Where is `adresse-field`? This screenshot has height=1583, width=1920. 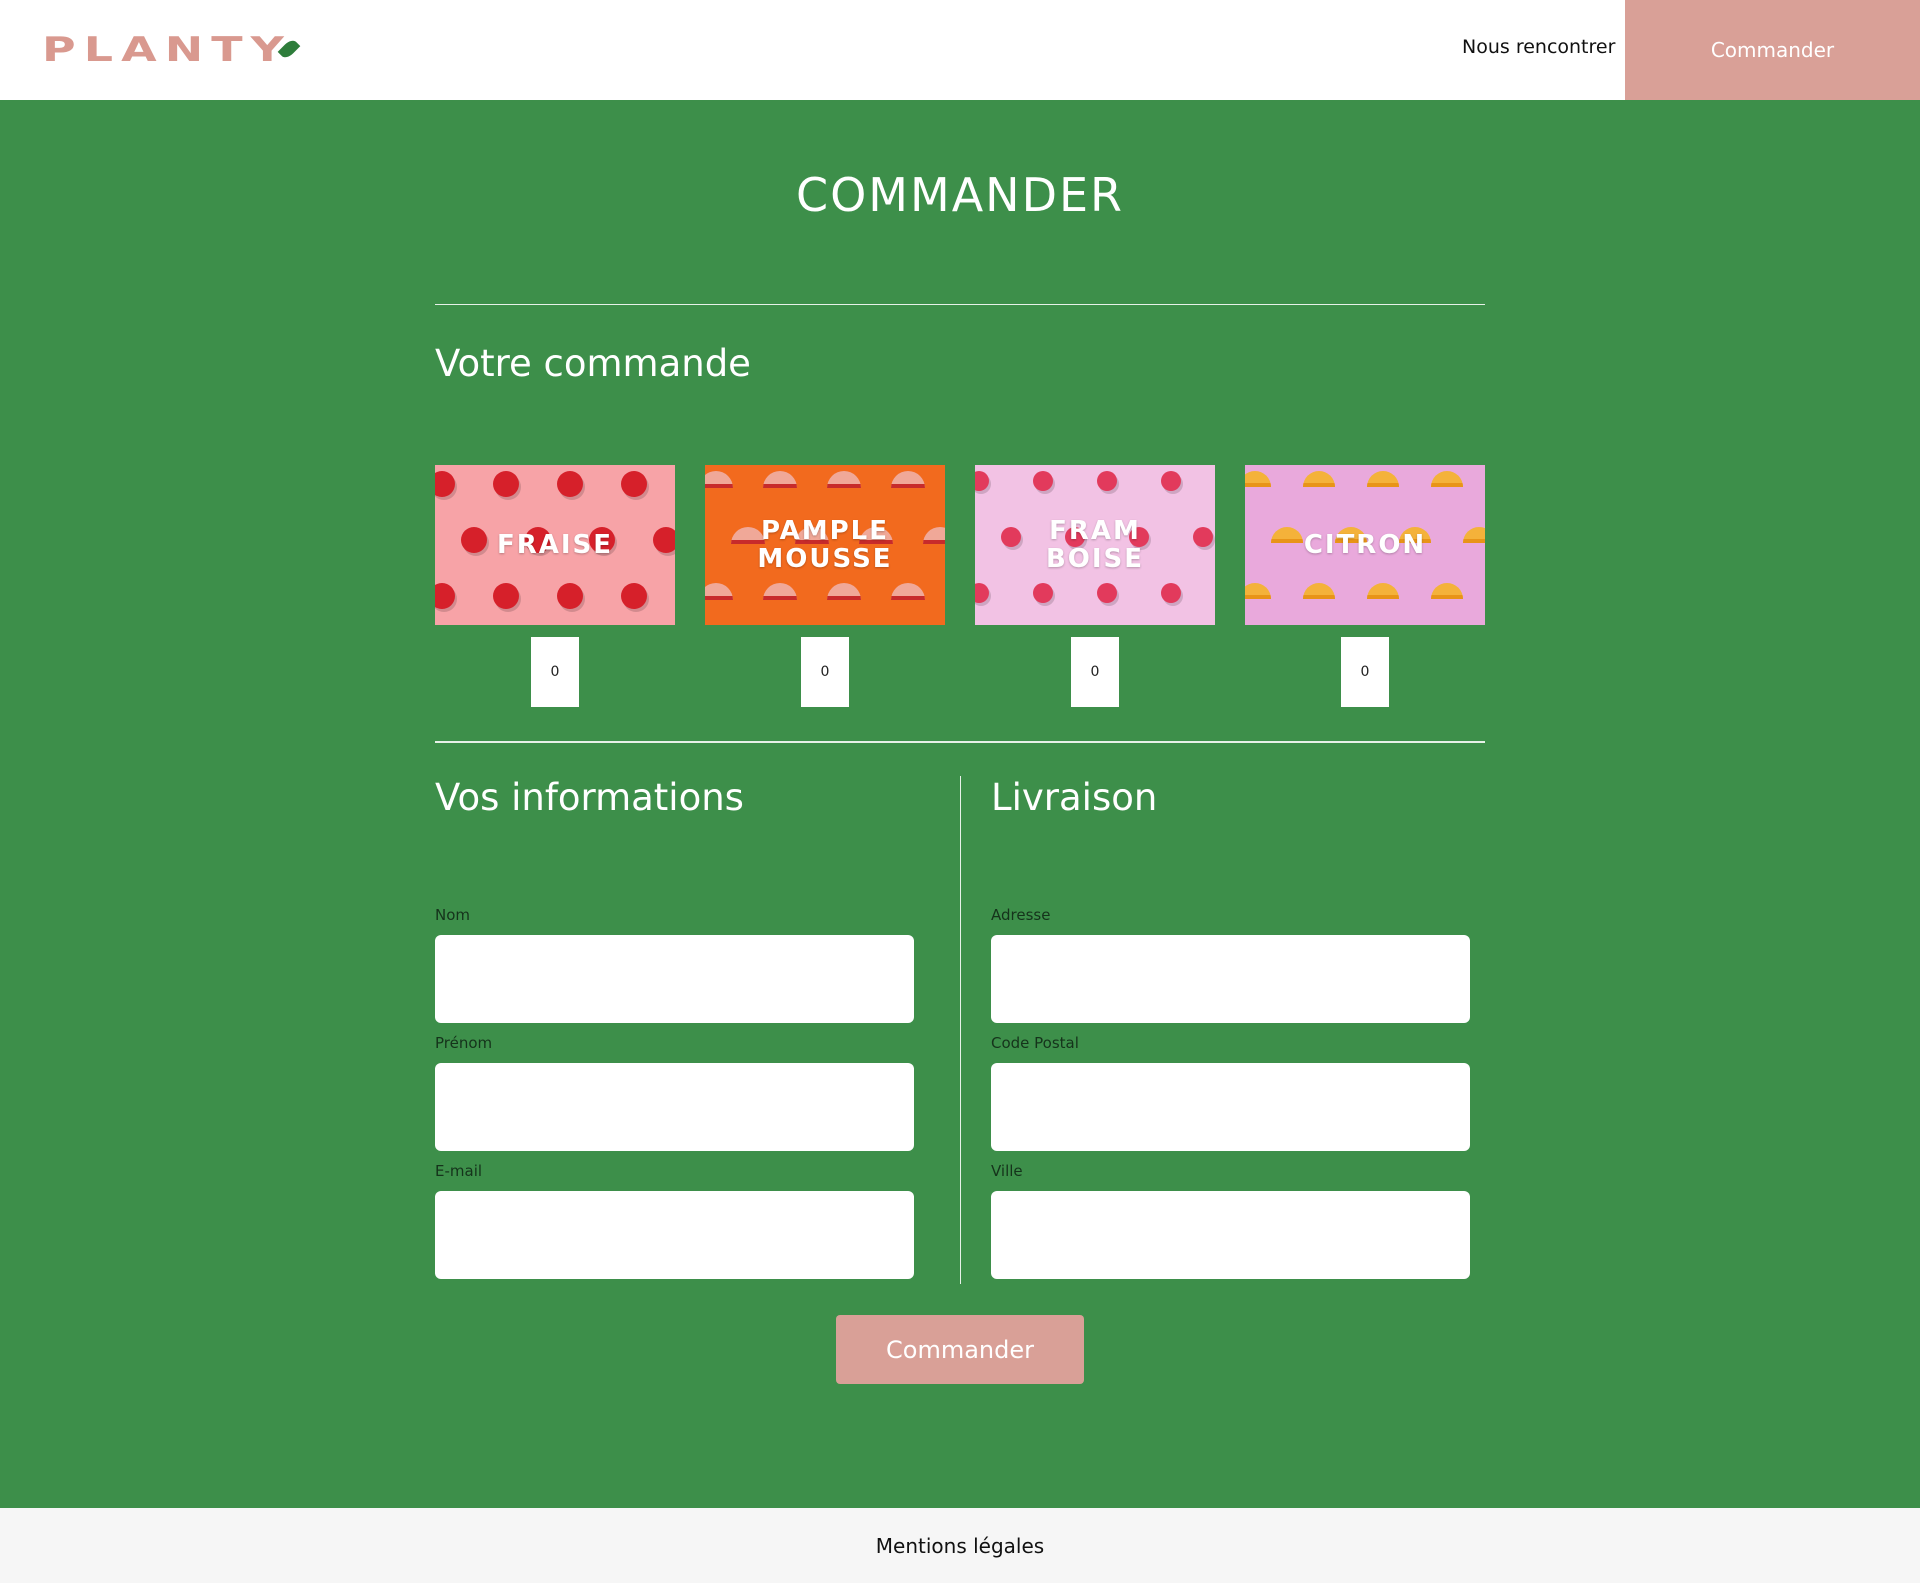 adresse-field is located at coordinates (1230, 979).